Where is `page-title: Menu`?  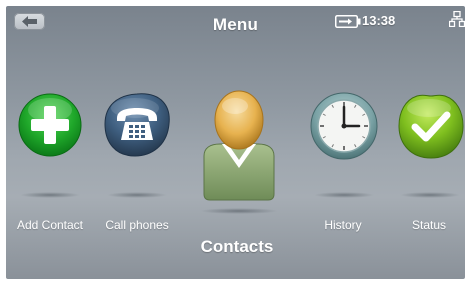 page-title: Menu is located at coordinates (235, 24).